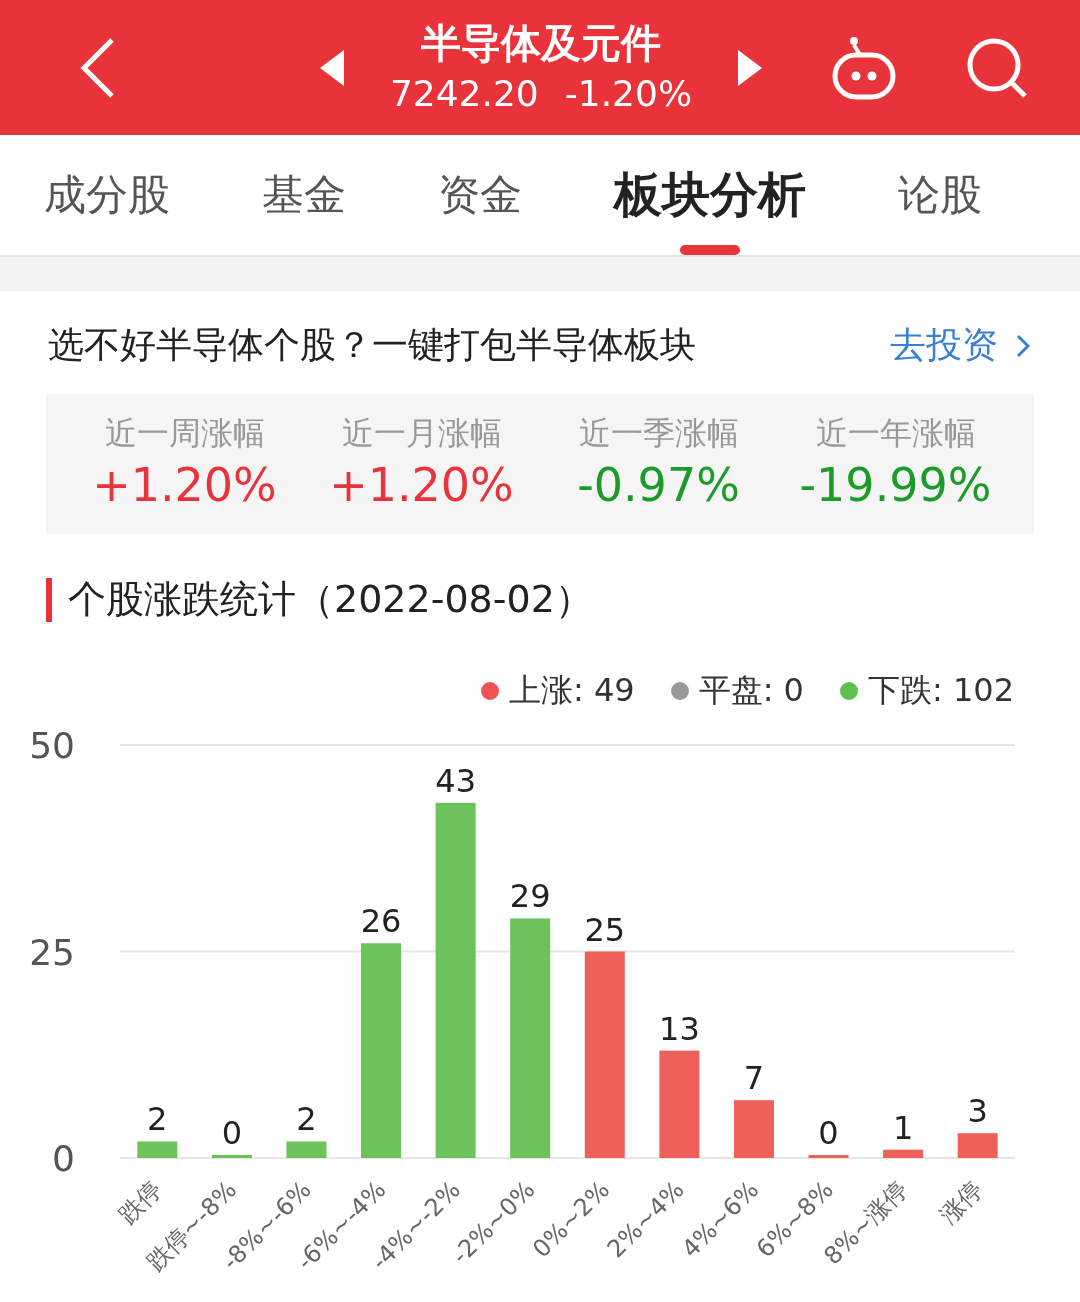 The image size is (1080, 1302). What do you see at coordinates (710, 195) in the screenshot?
I see `tab: 板块分析` at bounding box center [710, 195].